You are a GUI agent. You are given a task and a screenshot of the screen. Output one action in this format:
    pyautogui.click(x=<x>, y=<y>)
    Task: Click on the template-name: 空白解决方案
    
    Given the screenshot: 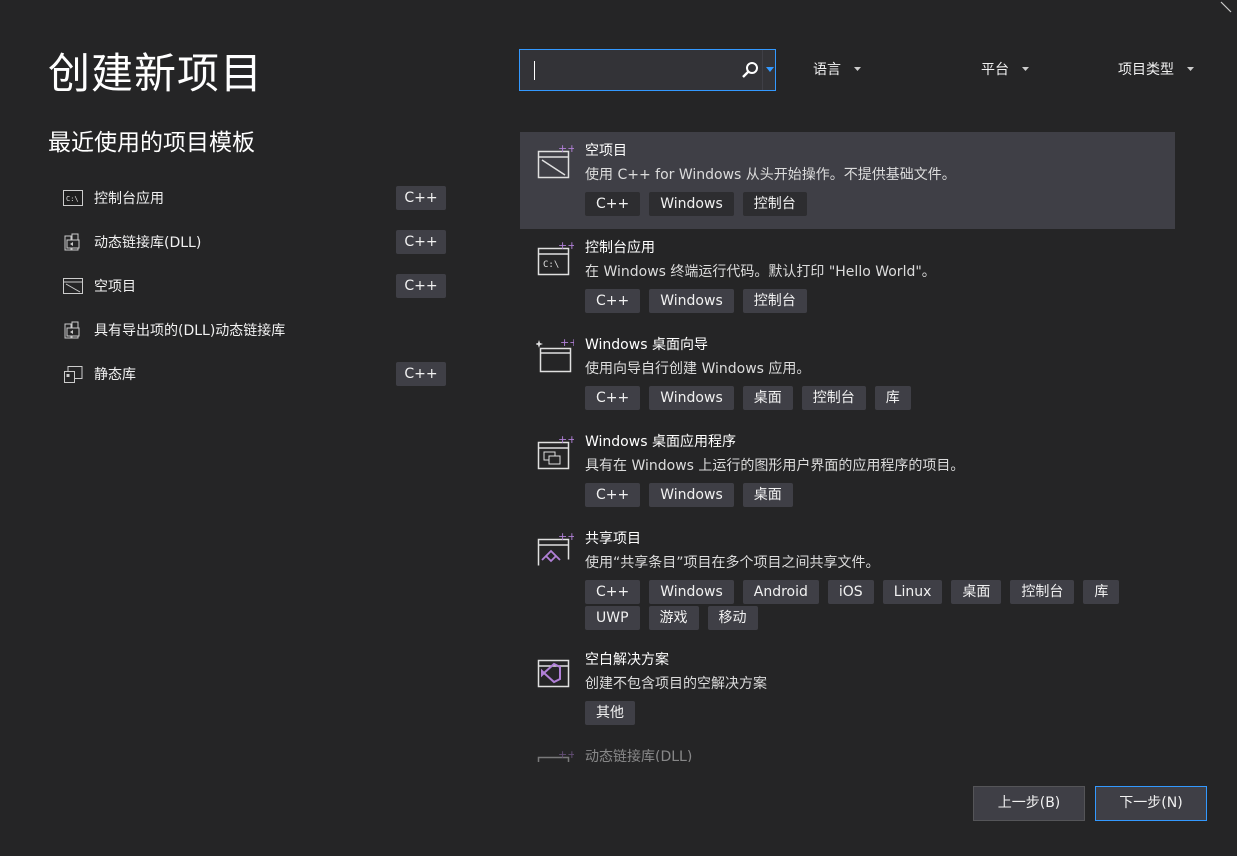 What is the action you would take?
    pyautogui.click(x=627, y=660)
    